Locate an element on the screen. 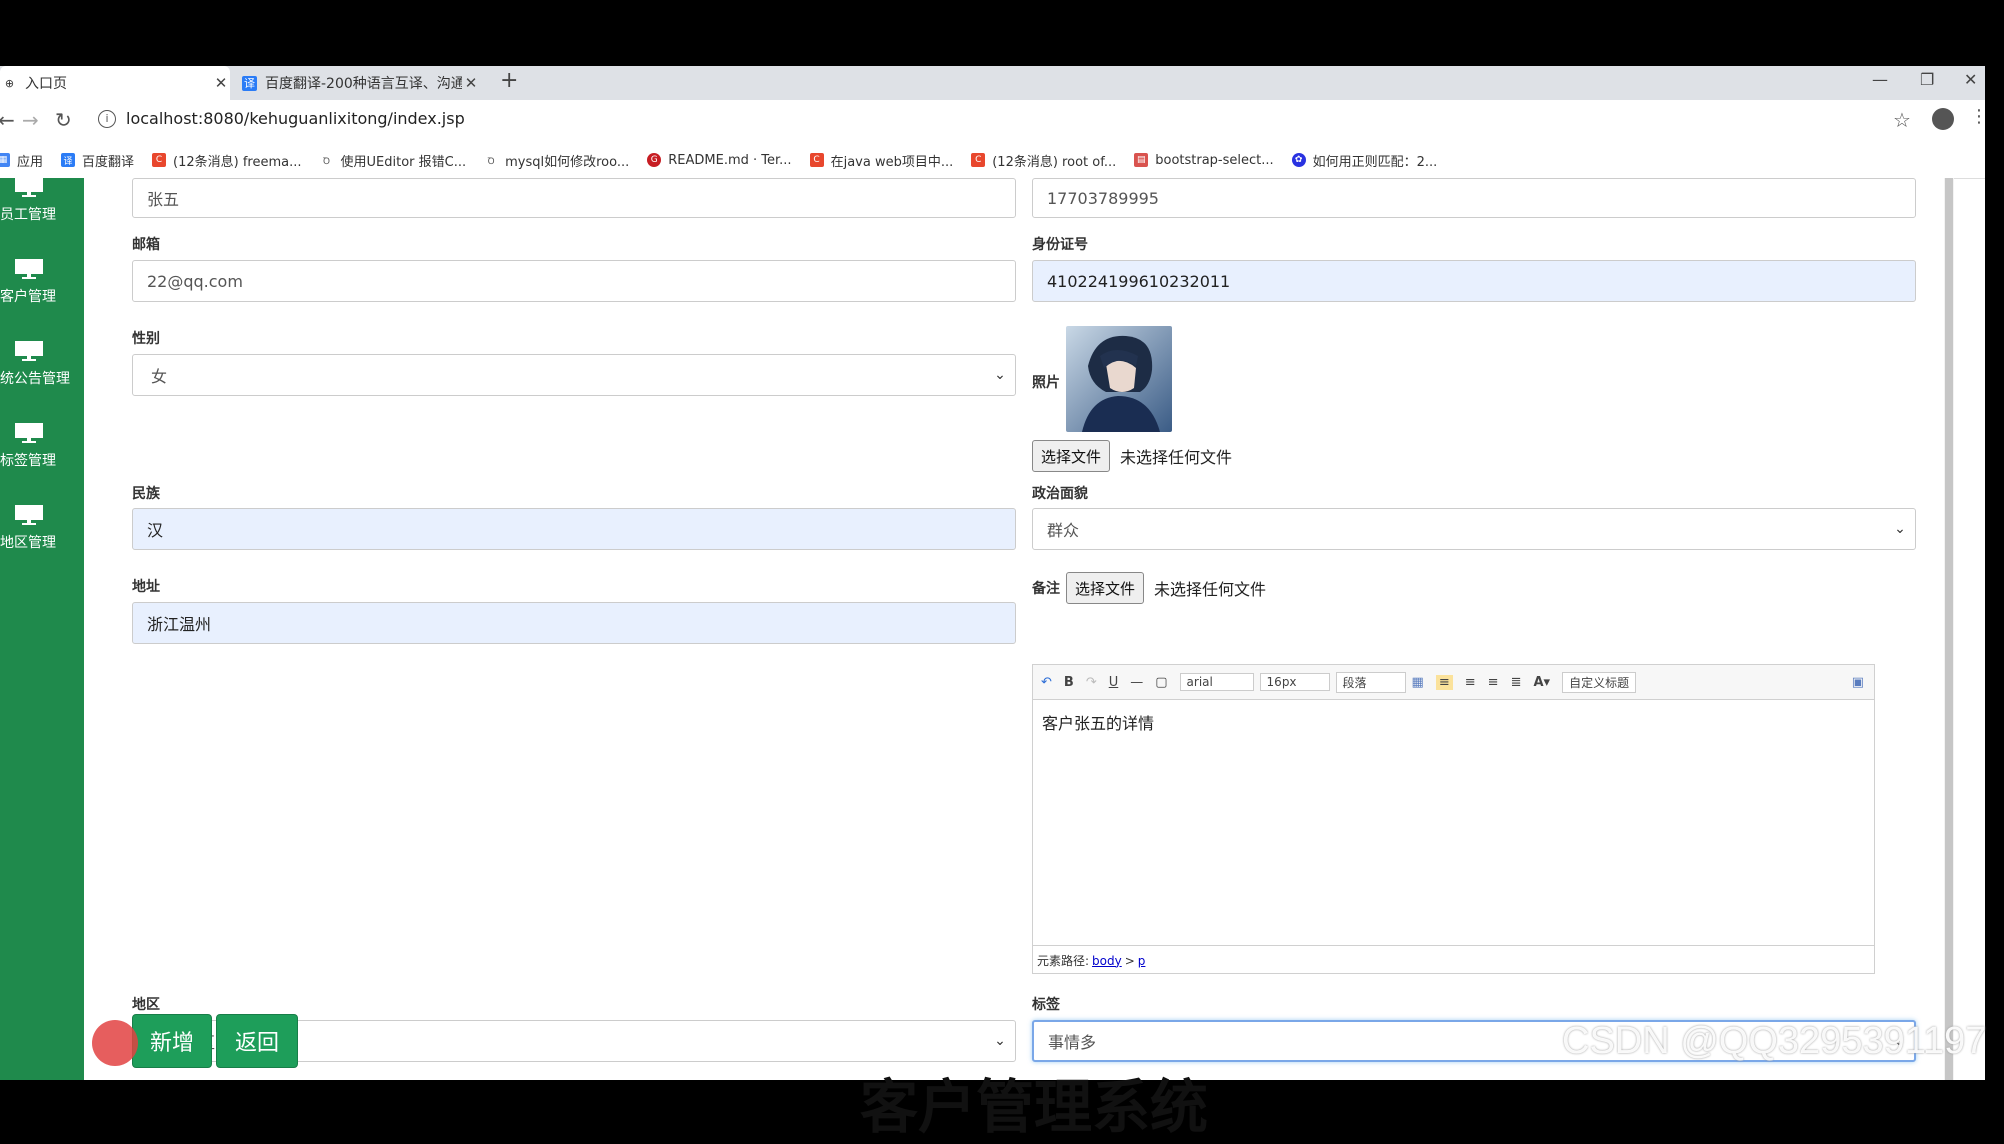  window-close-icon: ✕ is located at coordinates (1970, 79).